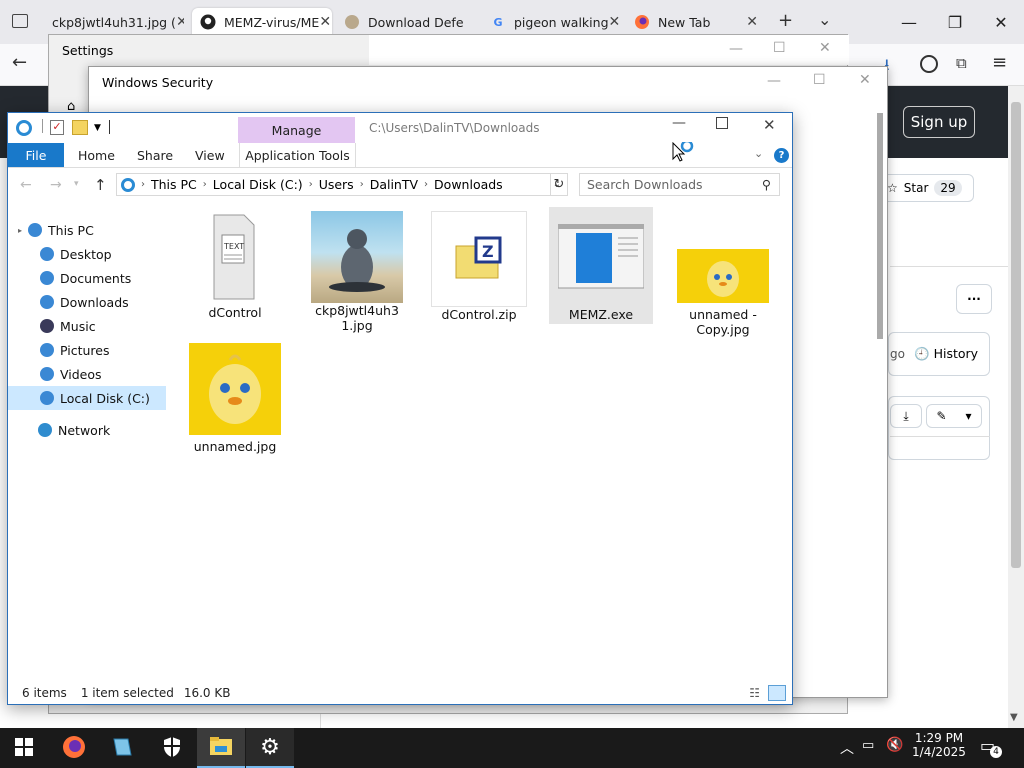 The image size is (1024, 768). What do you see at coordinates (172, 748) in the screenshot?
I see `taskbar-windows-security` at bounding box center [172, 748].